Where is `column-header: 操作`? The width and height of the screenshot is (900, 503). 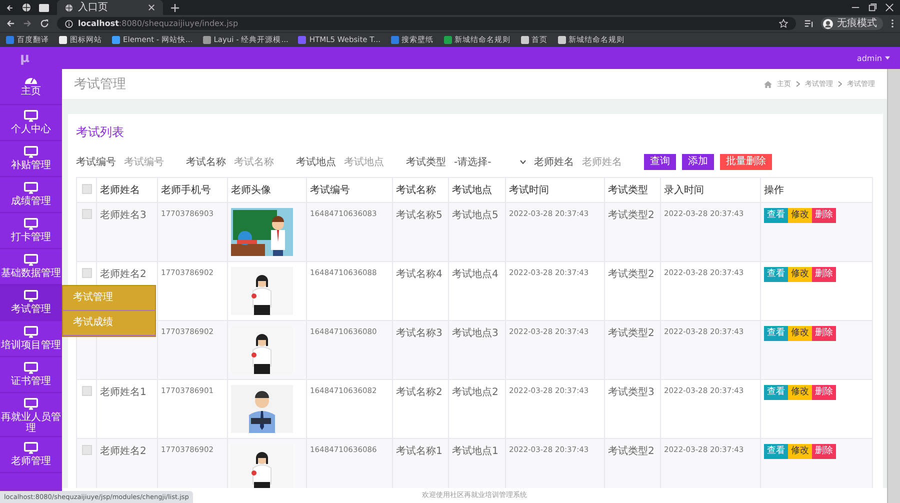 column-header: 操作 is located at coordinates (816, 190).